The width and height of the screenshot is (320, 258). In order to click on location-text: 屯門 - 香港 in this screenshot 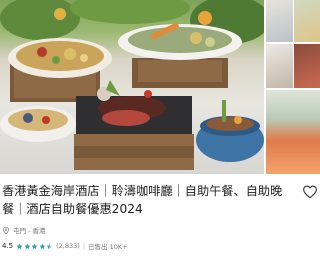, I will do `click(29, 231)`.